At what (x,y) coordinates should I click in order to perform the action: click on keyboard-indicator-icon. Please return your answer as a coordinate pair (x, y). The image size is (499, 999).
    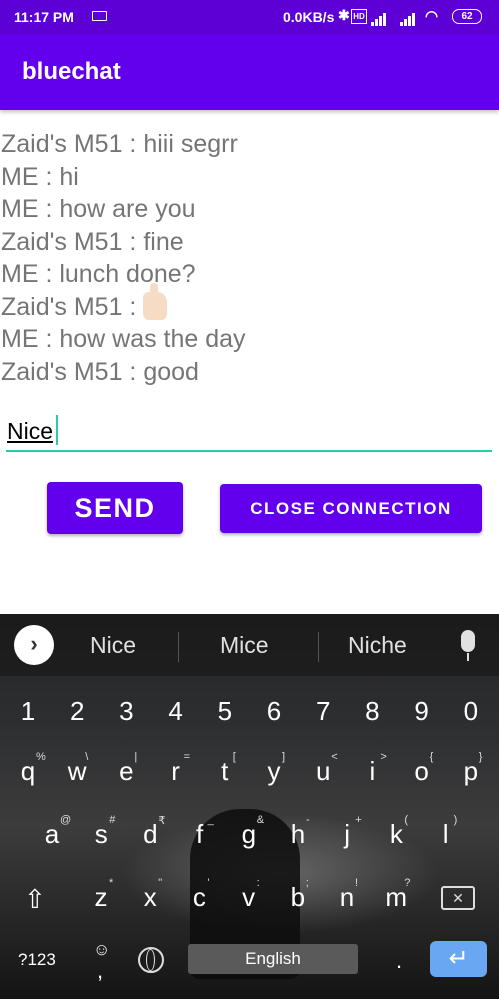
    Looking at the image, I should click on (99, 16).